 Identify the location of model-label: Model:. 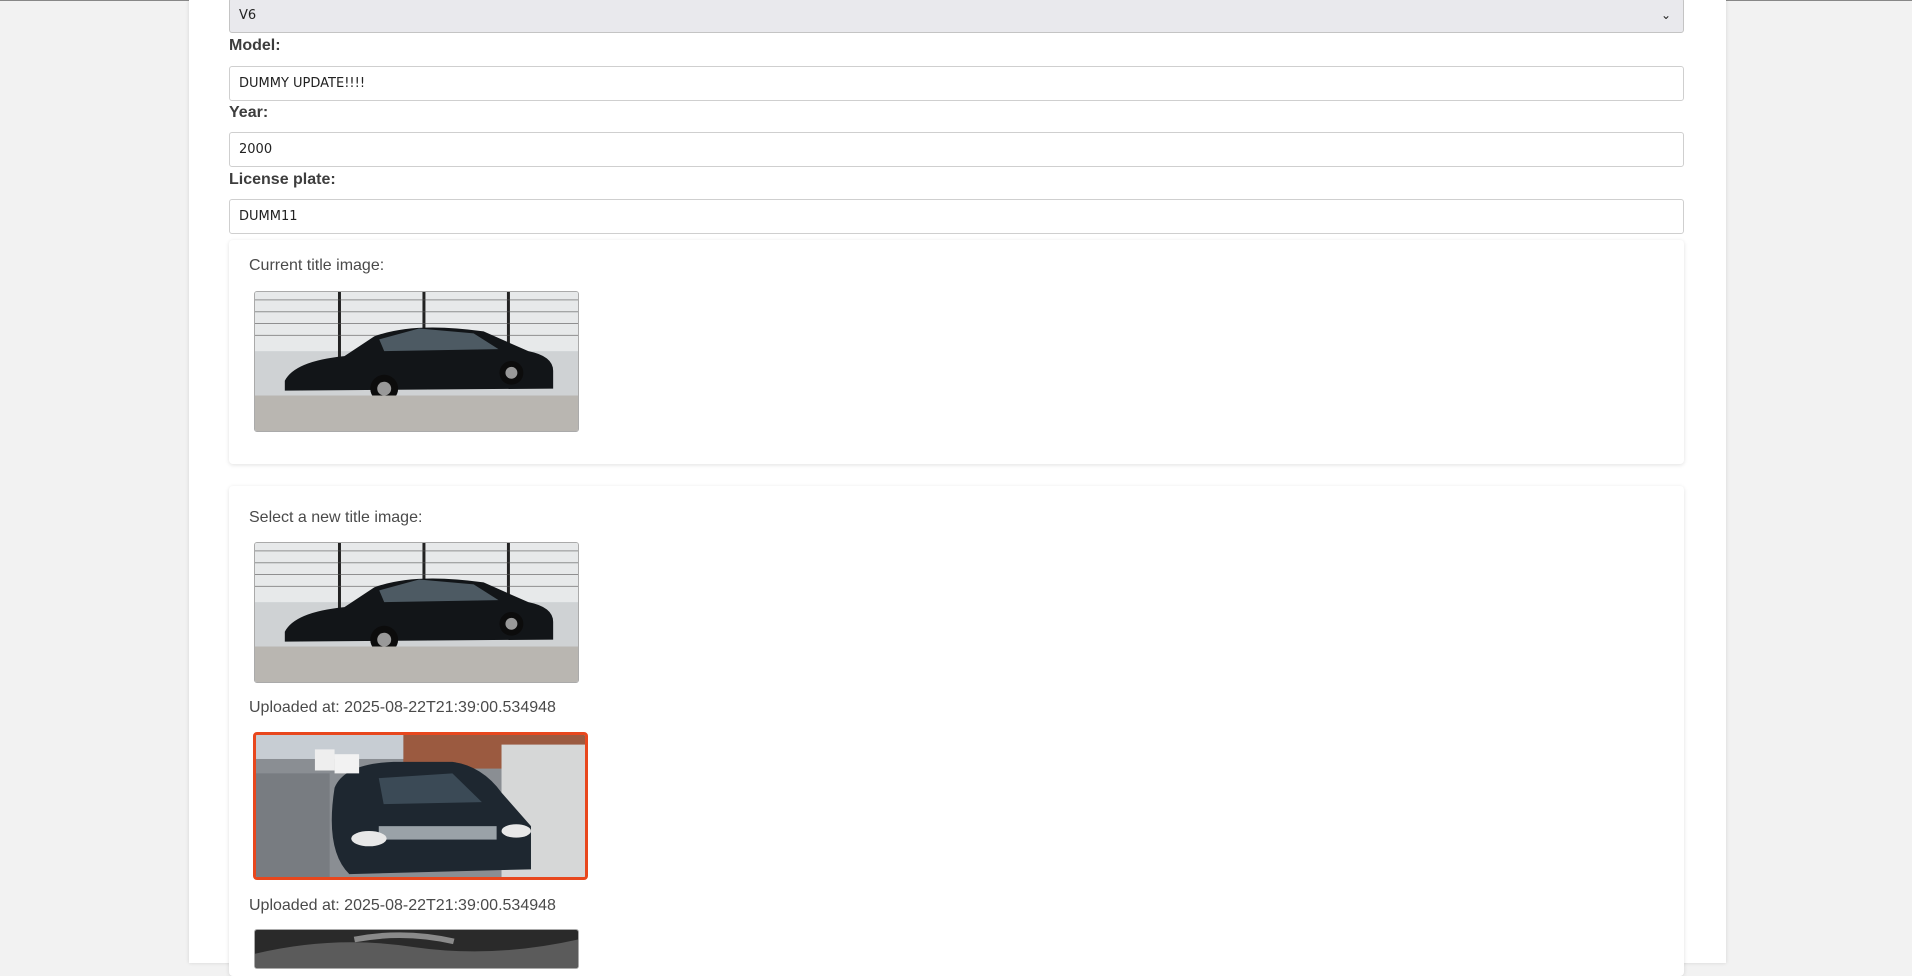
(255, 45).